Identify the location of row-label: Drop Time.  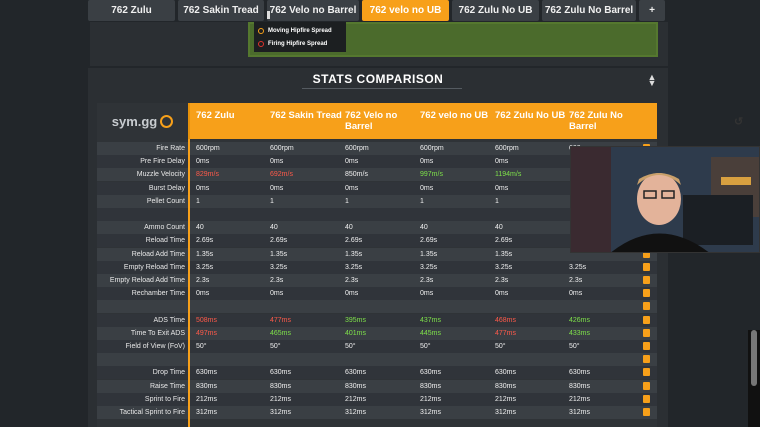
(168, 373).